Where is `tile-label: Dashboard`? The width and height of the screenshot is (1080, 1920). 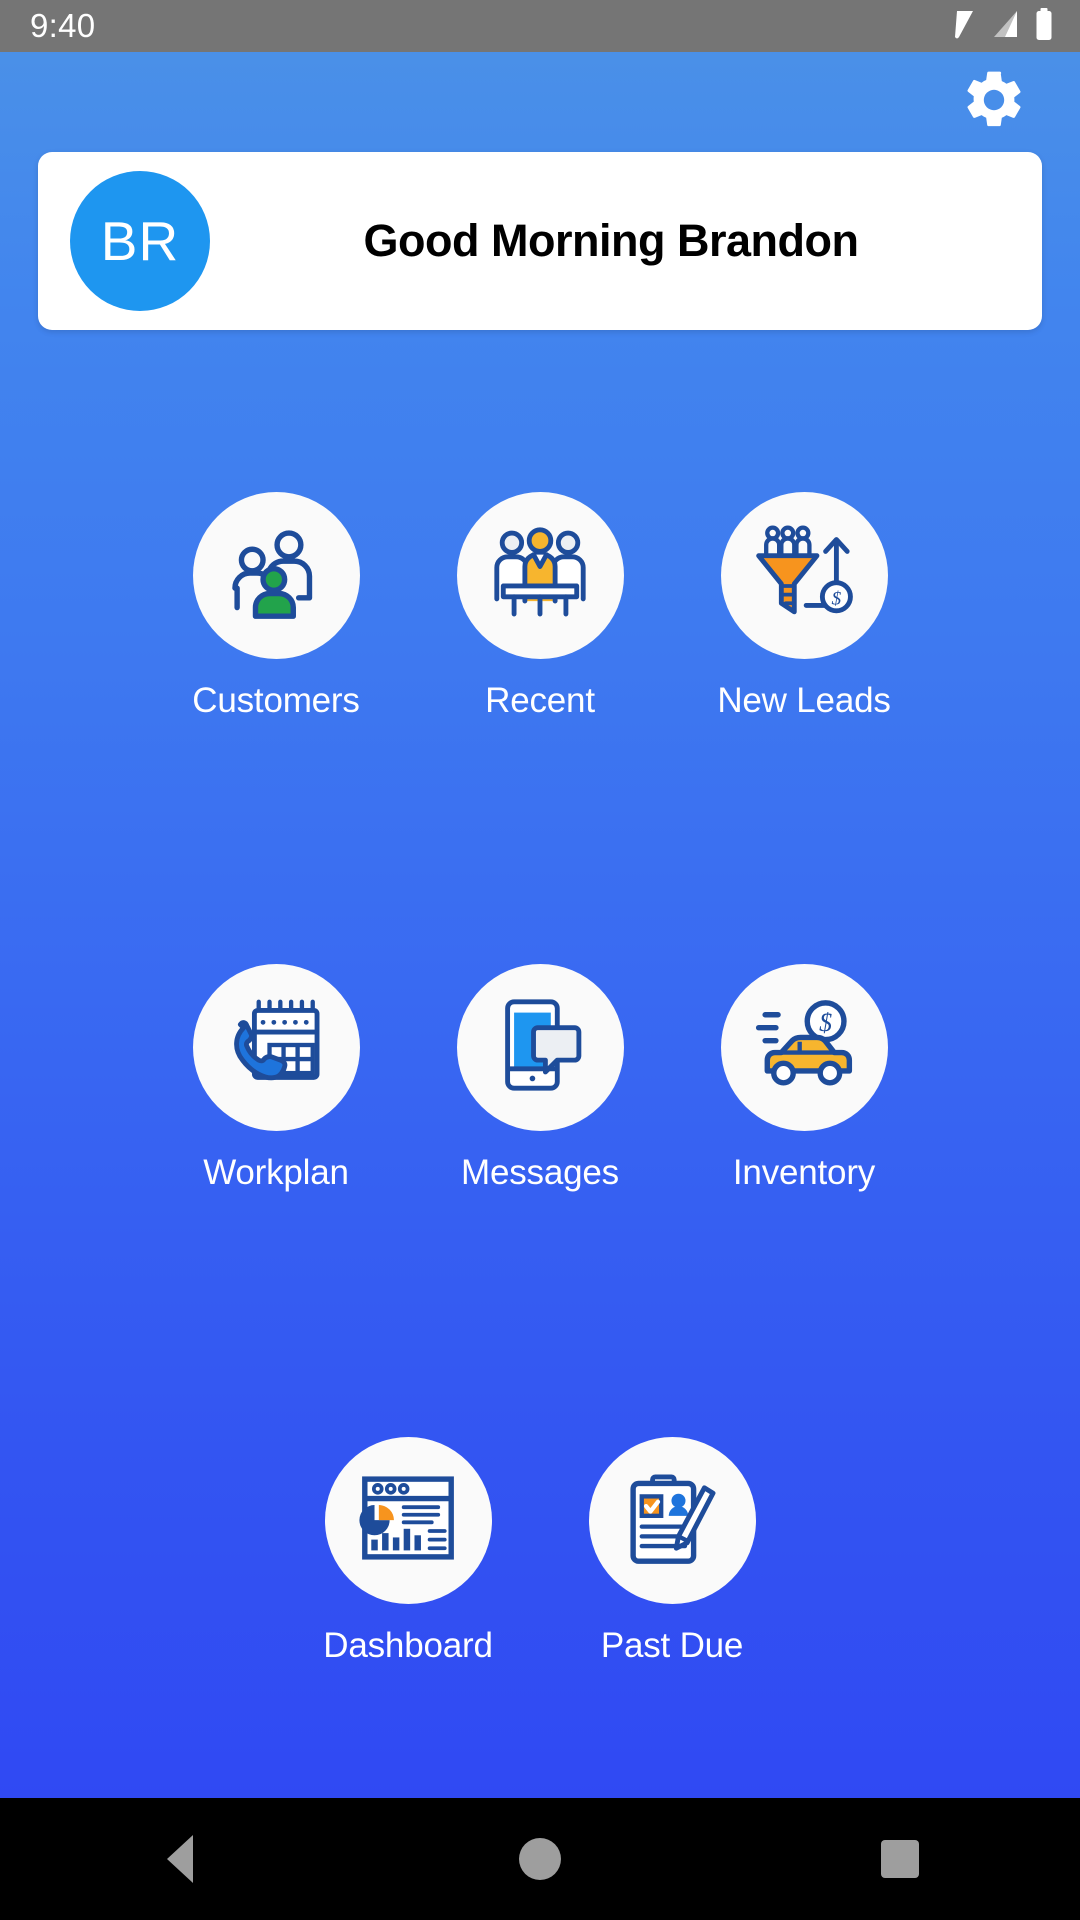 tile-label: Dashboard is located at coordinates (408, 1646).